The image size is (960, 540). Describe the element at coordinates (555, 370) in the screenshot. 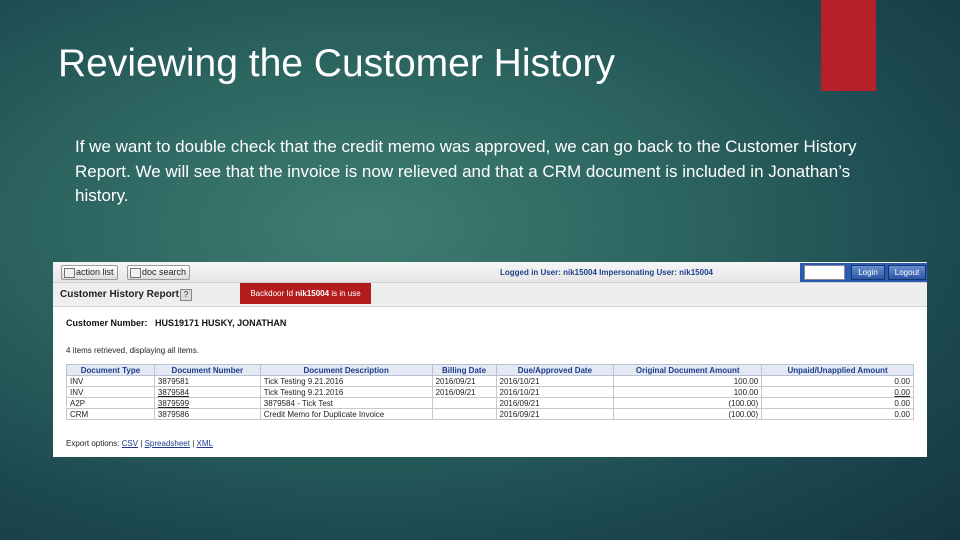

I see `column-header: Due/Approved Date` at that location.